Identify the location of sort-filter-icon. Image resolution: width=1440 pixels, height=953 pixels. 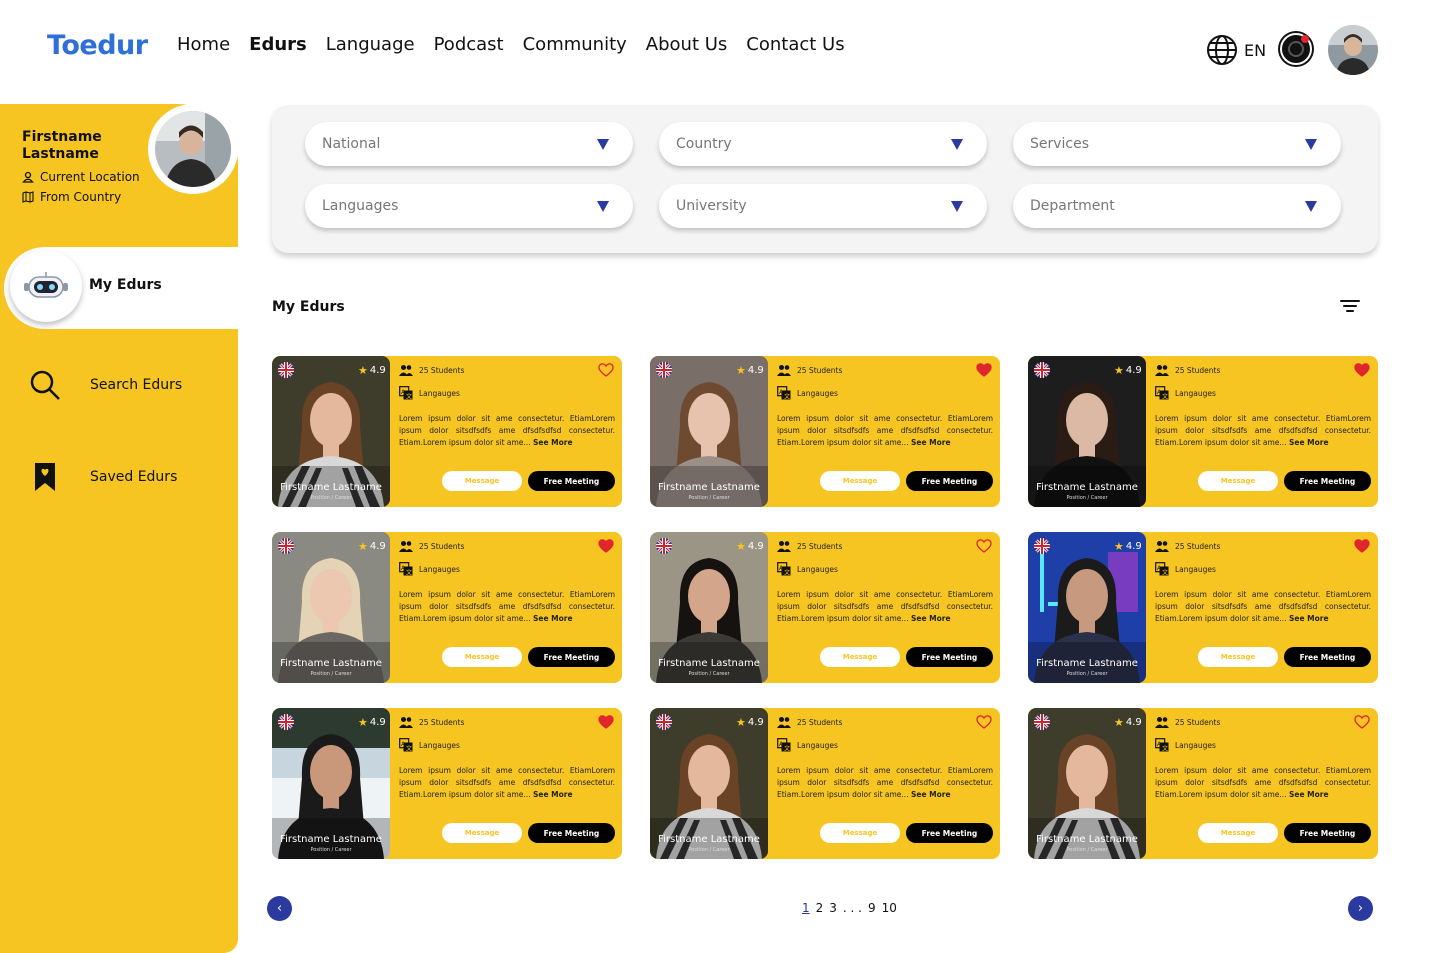
(1350, 307).